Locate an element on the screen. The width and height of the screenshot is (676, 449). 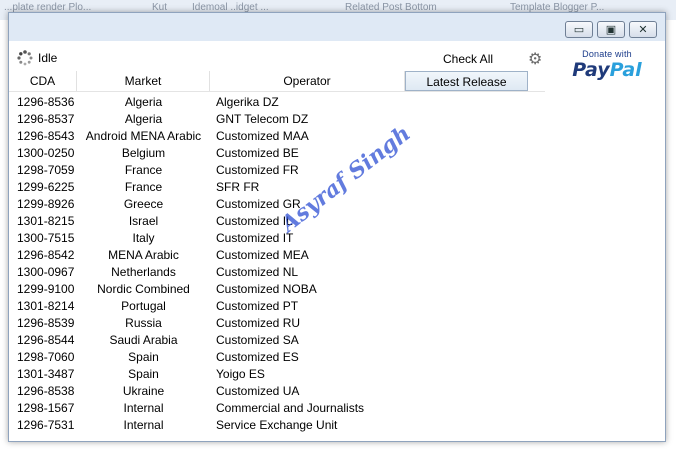
cell-cda: 1296-8537 is located at coordinates (46, 119).